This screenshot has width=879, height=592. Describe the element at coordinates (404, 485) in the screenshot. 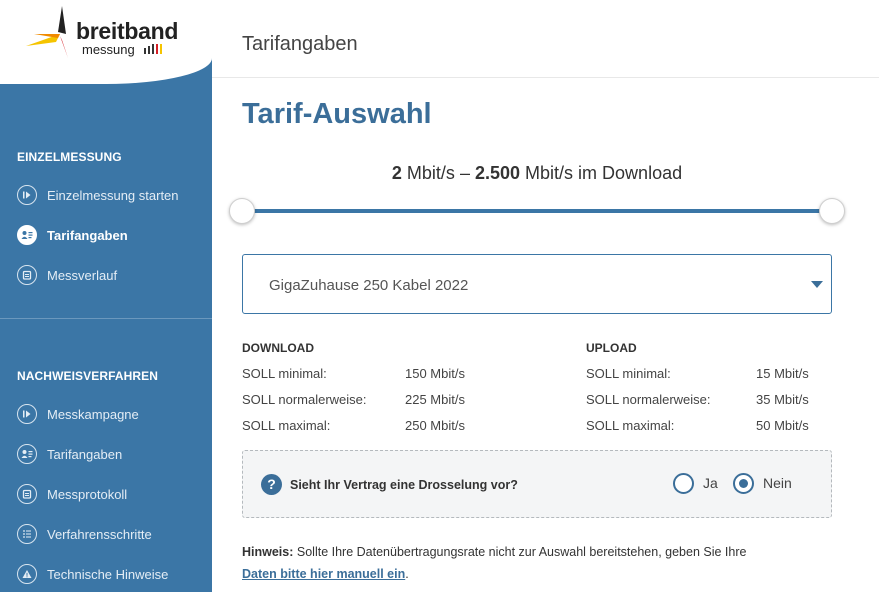

I see `throttle-question-text: Sieht Ihr Vertrag eine Drosselung vor?` at that location.